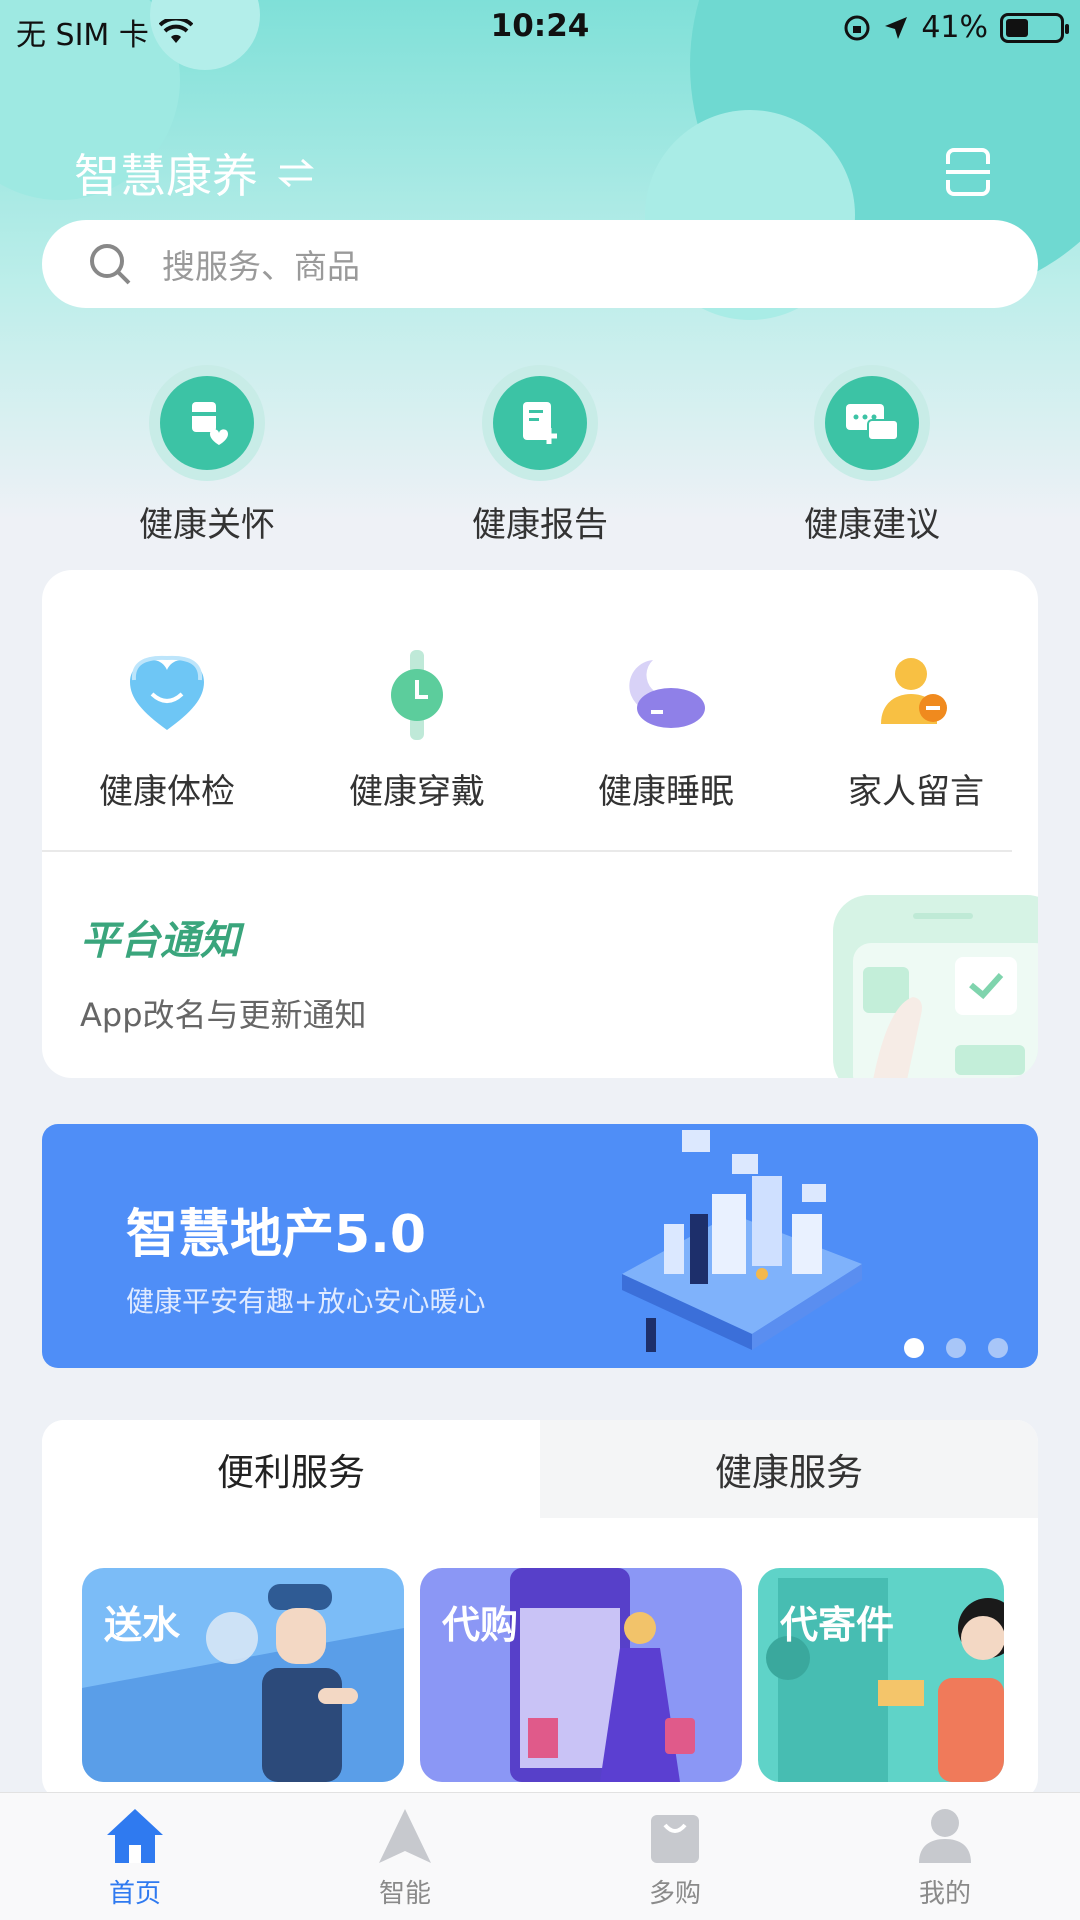 The image size is (1080, 1920). I want to click on health-care-label: 健康关怀, so click(207, 525).